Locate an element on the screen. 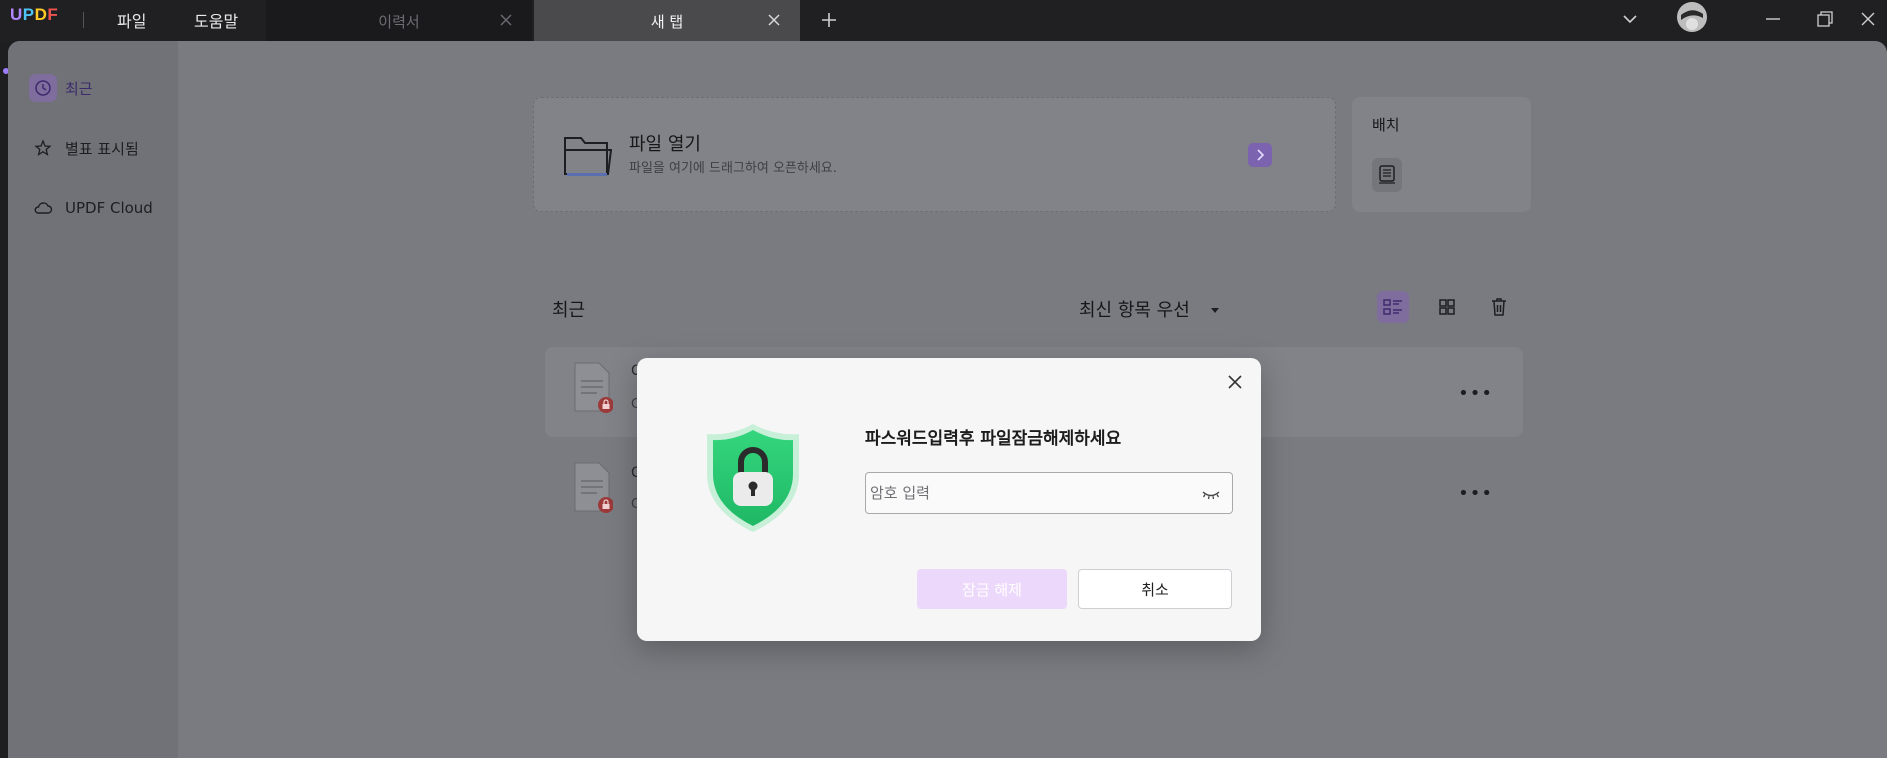 This screenshot has width=1887, height=758. sidebar-item-label: 최근 is located at coordinates (79, 88).